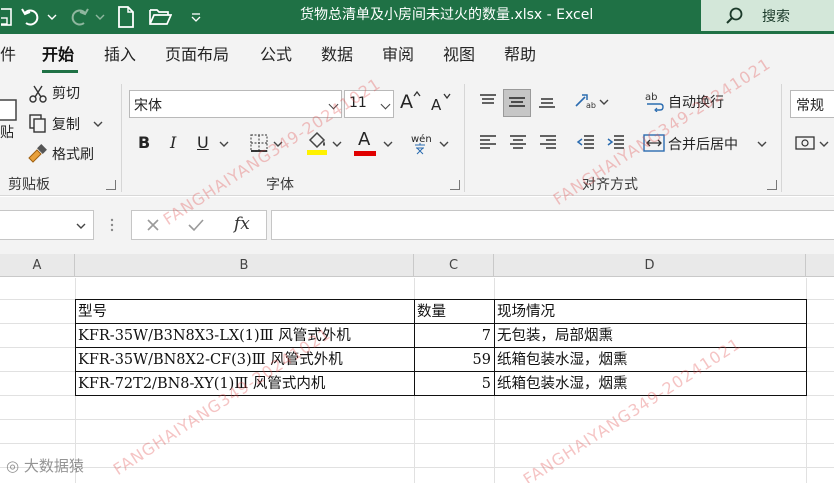  I want to click on formula-bar-grip-icon, so click(112, 225).